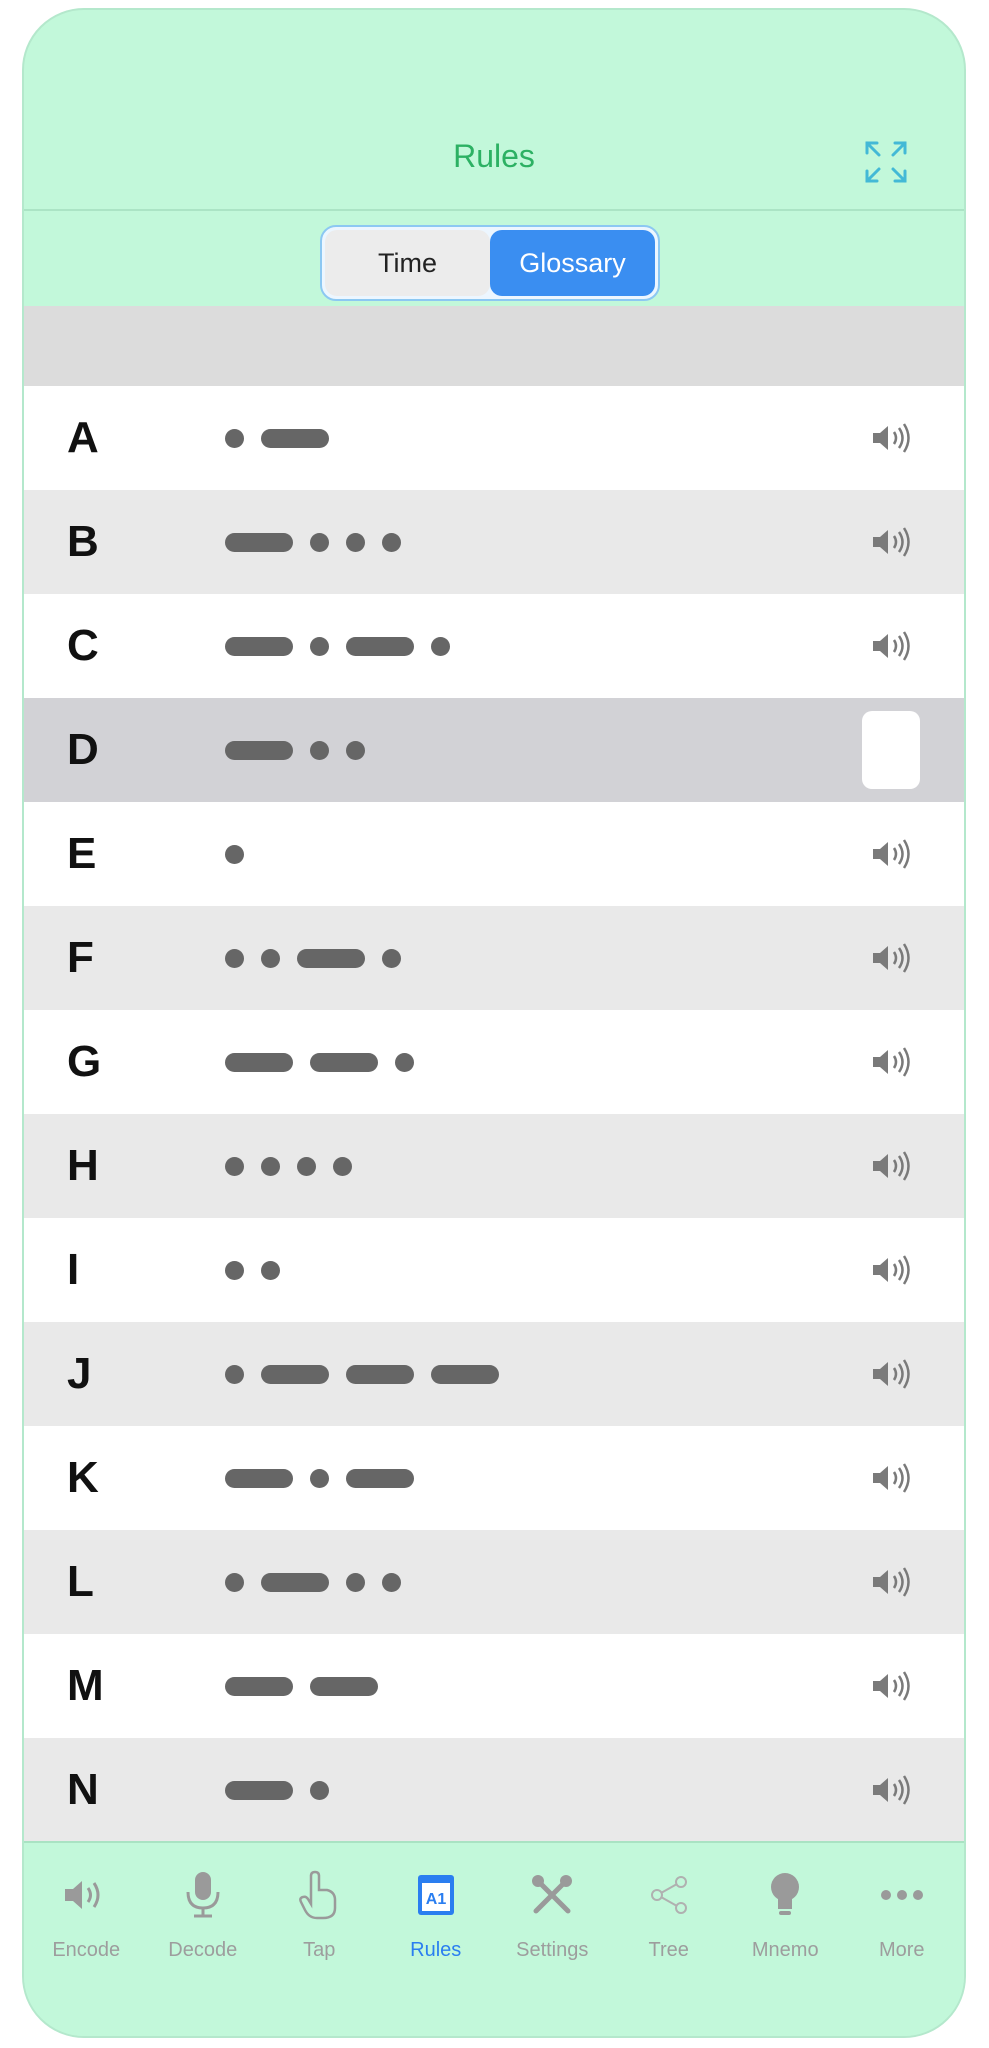  I want to click on tab-settings: Settings, so click(552, 1939).